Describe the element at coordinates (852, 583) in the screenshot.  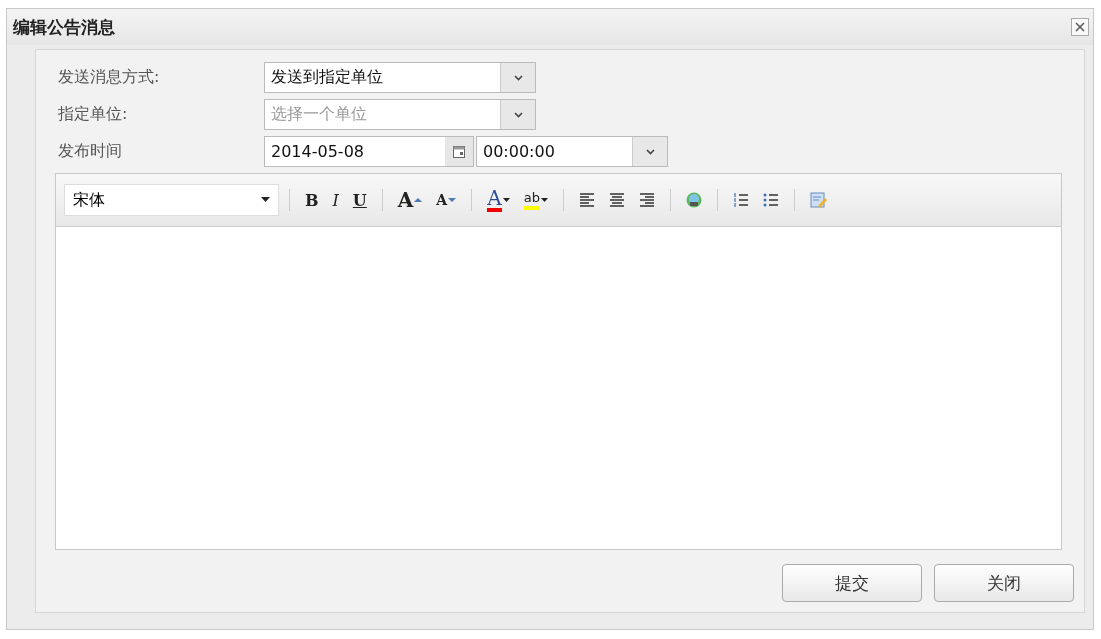
I see `submit-button: 提交` at that location.